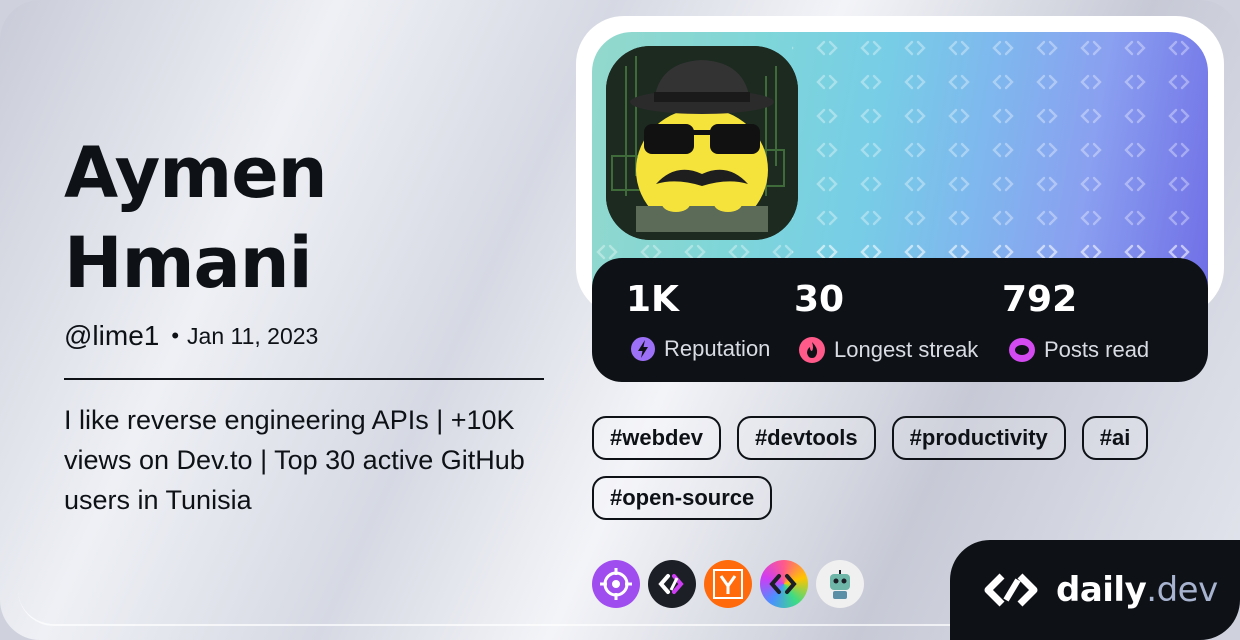 This screenshot has height=640, width=1240. What do you see at coordinates (698, 320) in the screenshot?
I see `stat-reputation: 1K Reputation` at bounding box center [698, 320].